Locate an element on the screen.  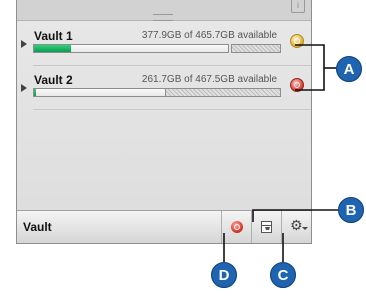
callout-line-a is located at coordinates (310, 67).